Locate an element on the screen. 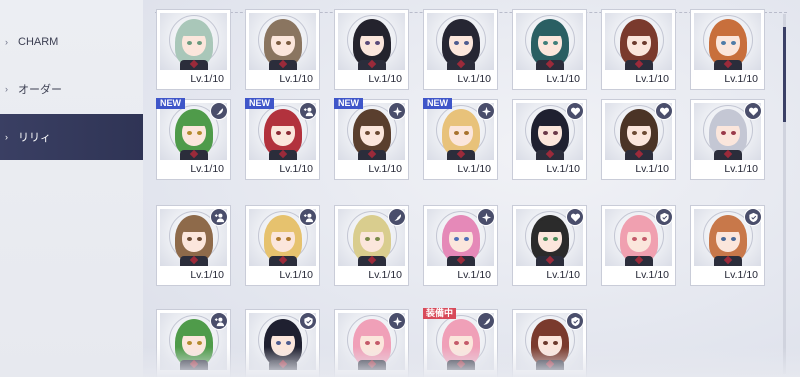 The width and height of the screenshot is (800, 377). sidebar-item-label: オーダー is located at coordinates (40, 90).